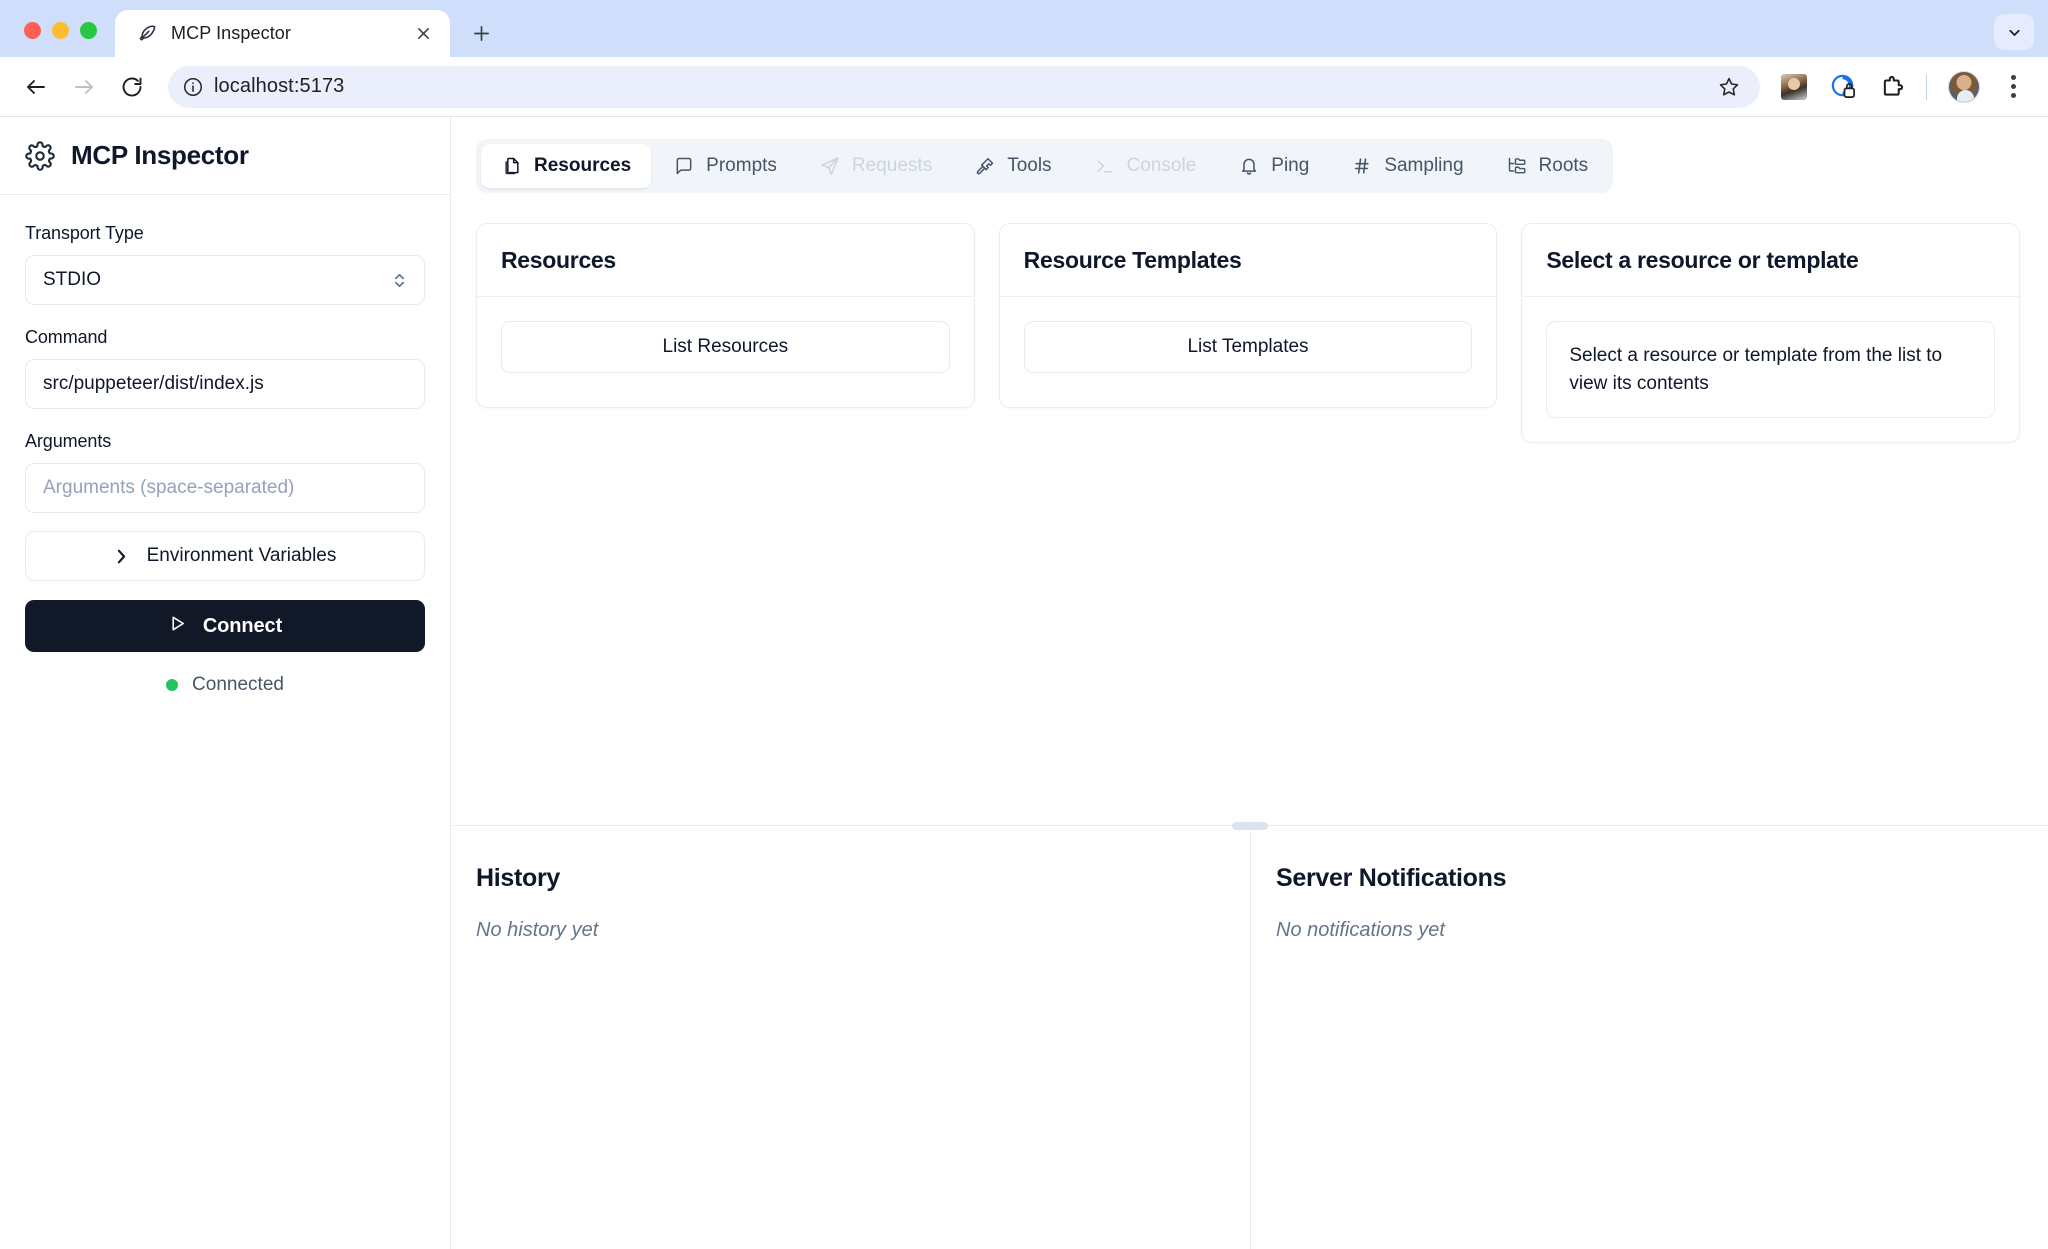 The width and height of the screenshot is (2048, 1249). What do you see at coordinates (741, 165) in the screenshot?
I see `tab-prompts-label: Prompts` at bounding box center [741, 165].